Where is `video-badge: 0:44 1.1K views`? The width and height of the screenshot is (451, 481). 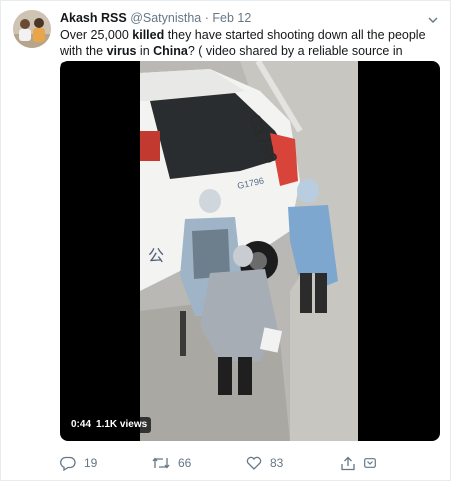 video-badge: 0:44 1.1K views is located at coordinates (109, 425).